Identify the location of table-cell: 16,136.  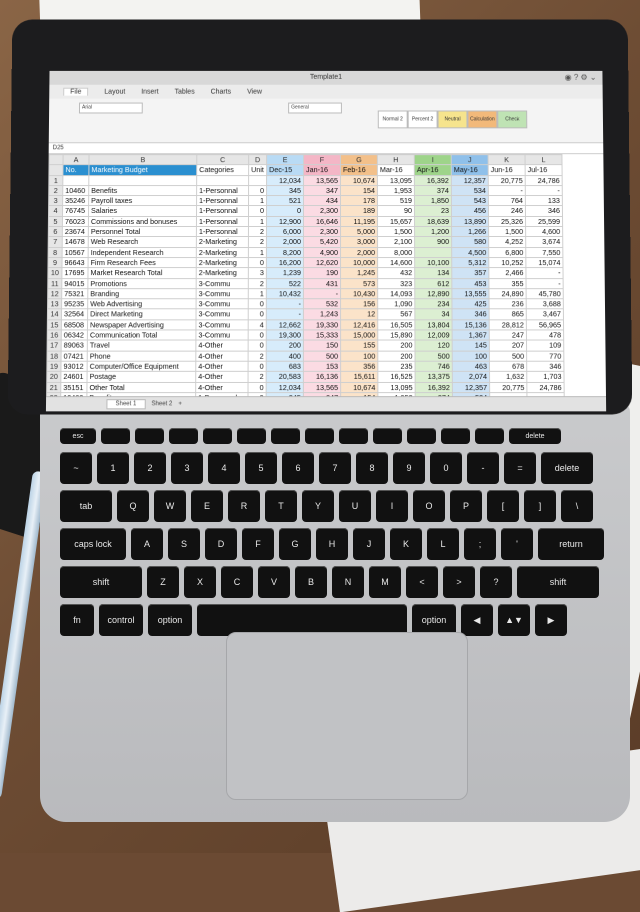
(322, 376).